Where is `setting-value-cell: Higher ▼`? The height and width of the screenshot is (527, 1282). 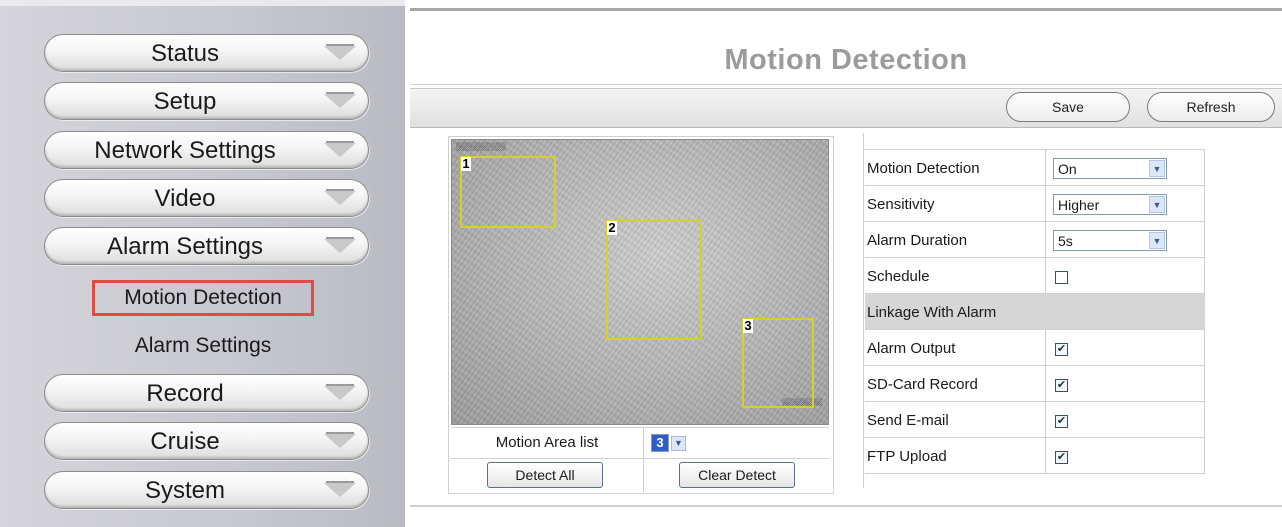 setting-value-cell: Higher ▼ is located at coordinates (1126, 203).